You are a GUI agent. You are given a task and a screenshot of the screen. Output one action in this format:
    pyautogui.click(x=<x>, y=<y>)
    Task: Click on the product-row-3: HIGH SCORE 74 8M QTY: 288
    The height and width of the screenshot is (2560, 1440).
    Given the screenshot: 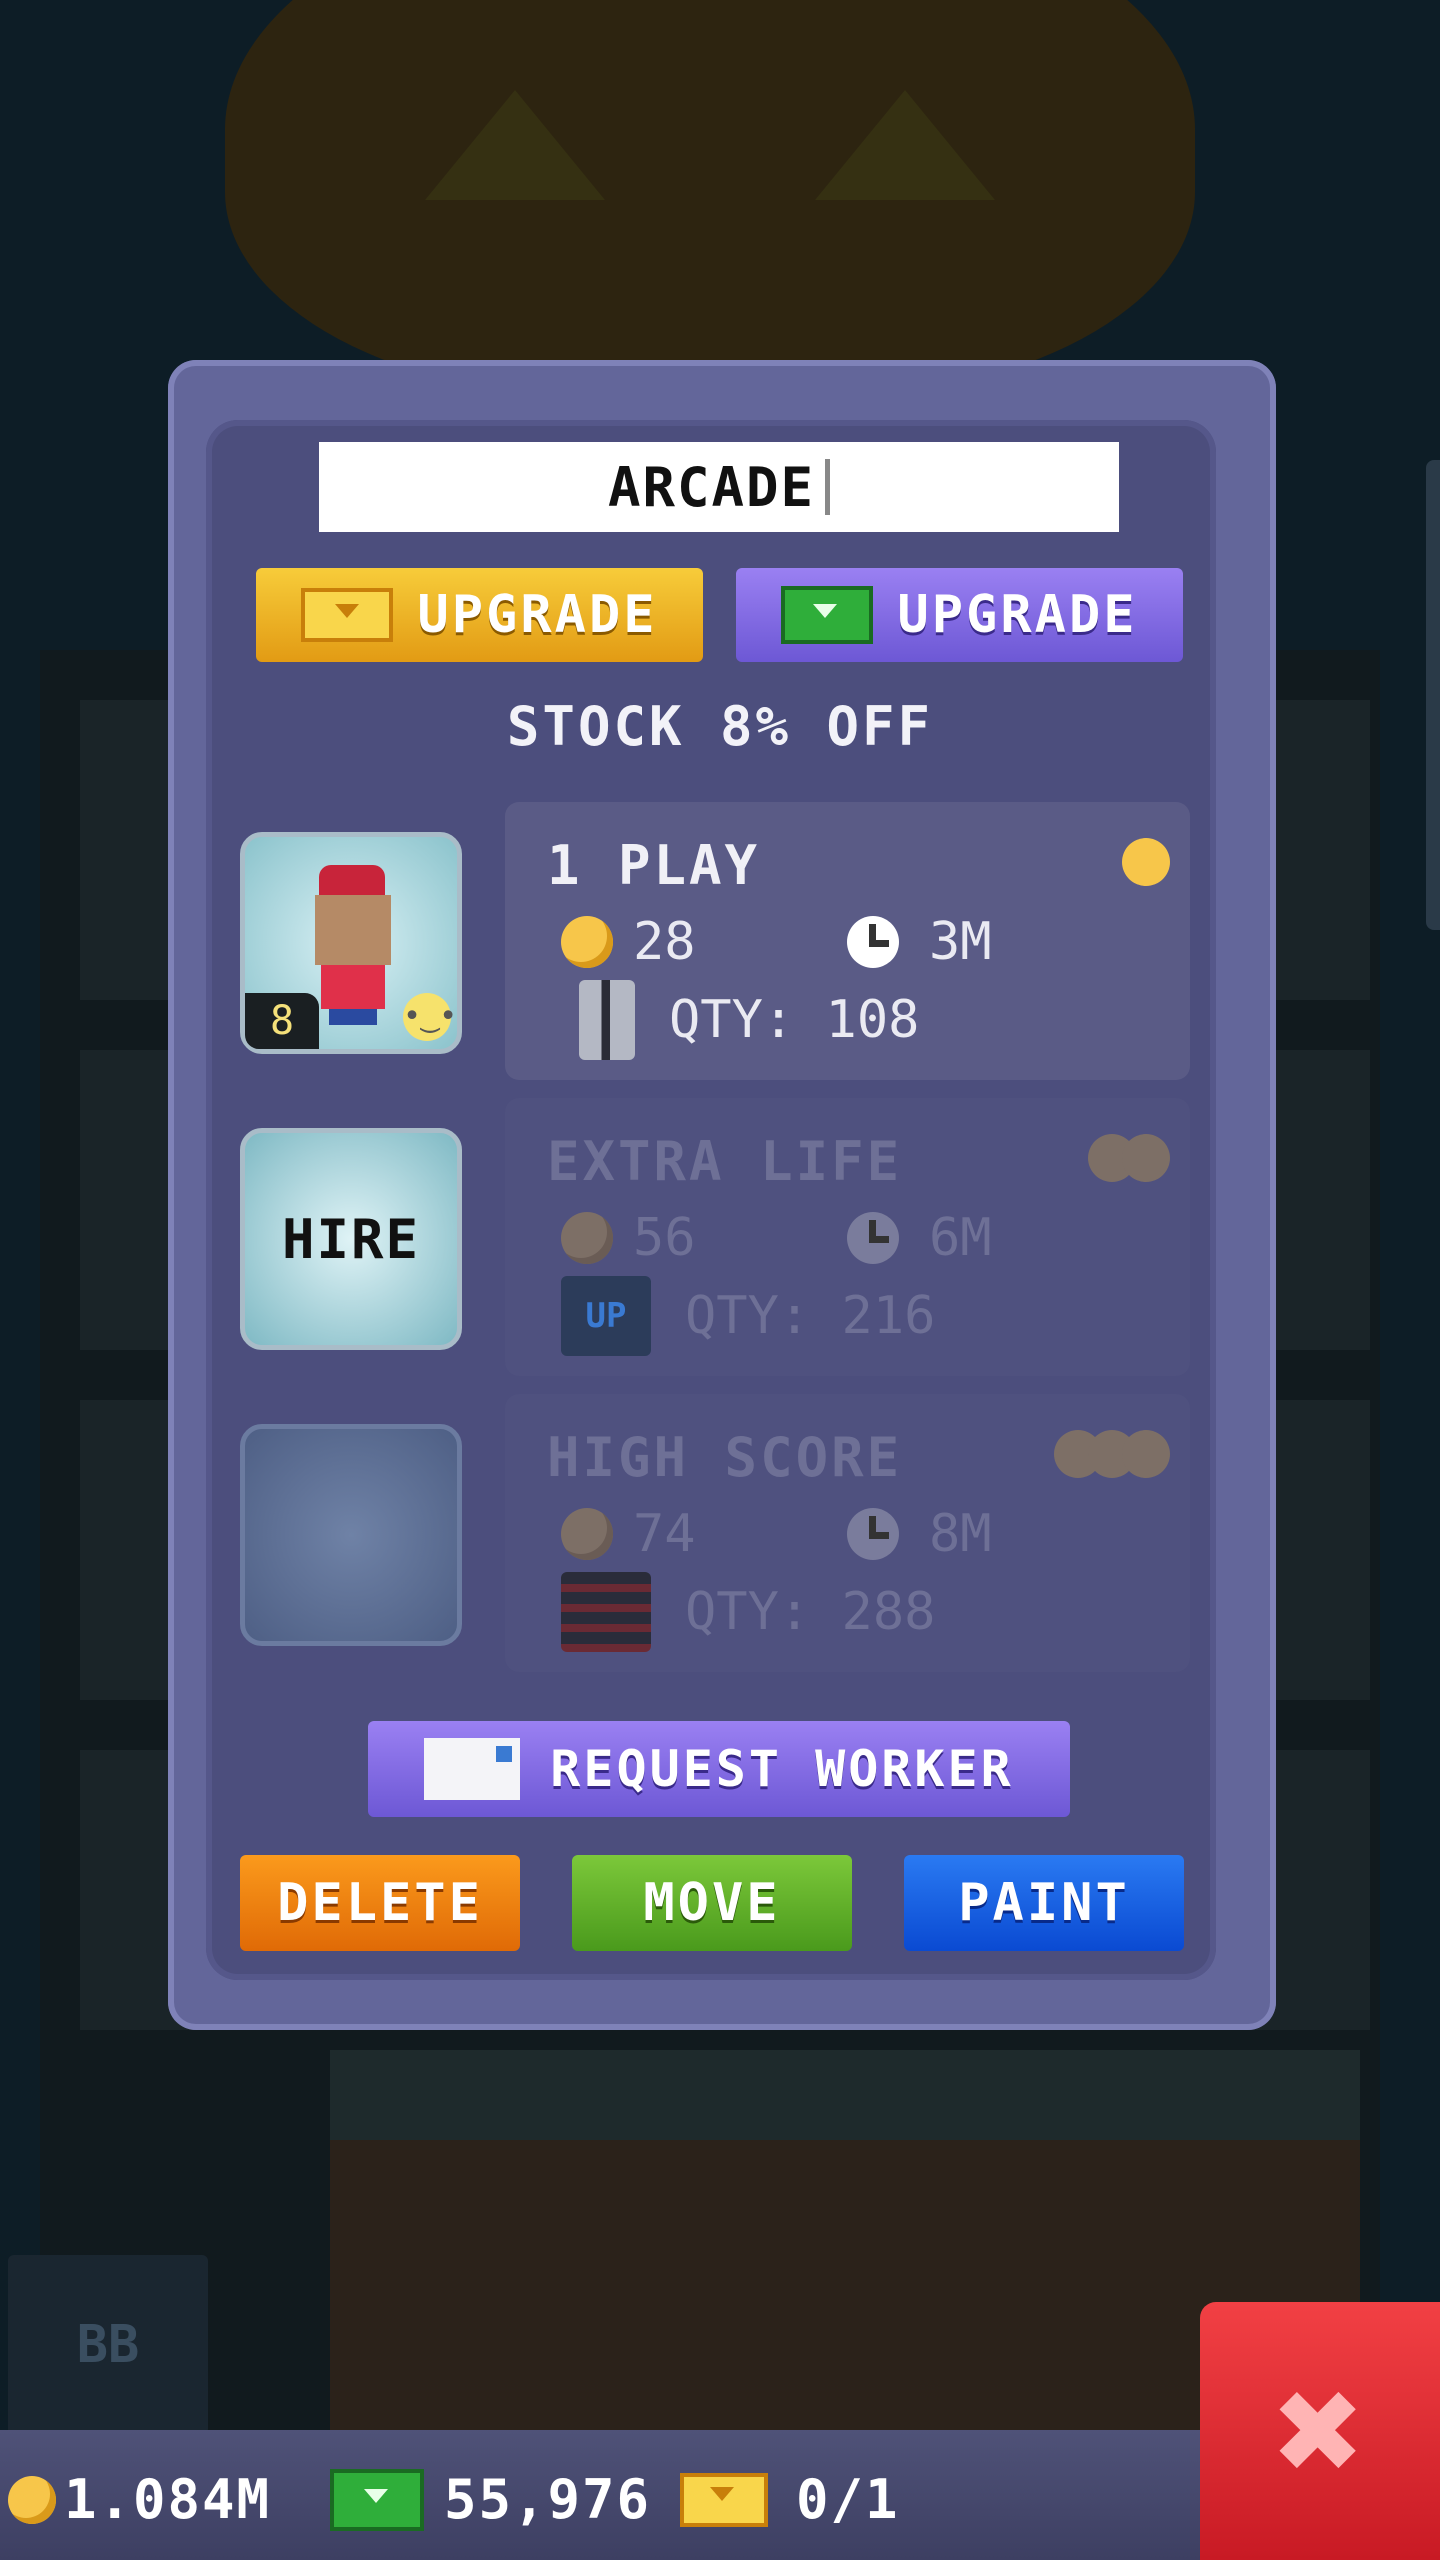 What is the action you would take?
    pyautogui.click(x=847, y=1533)
    